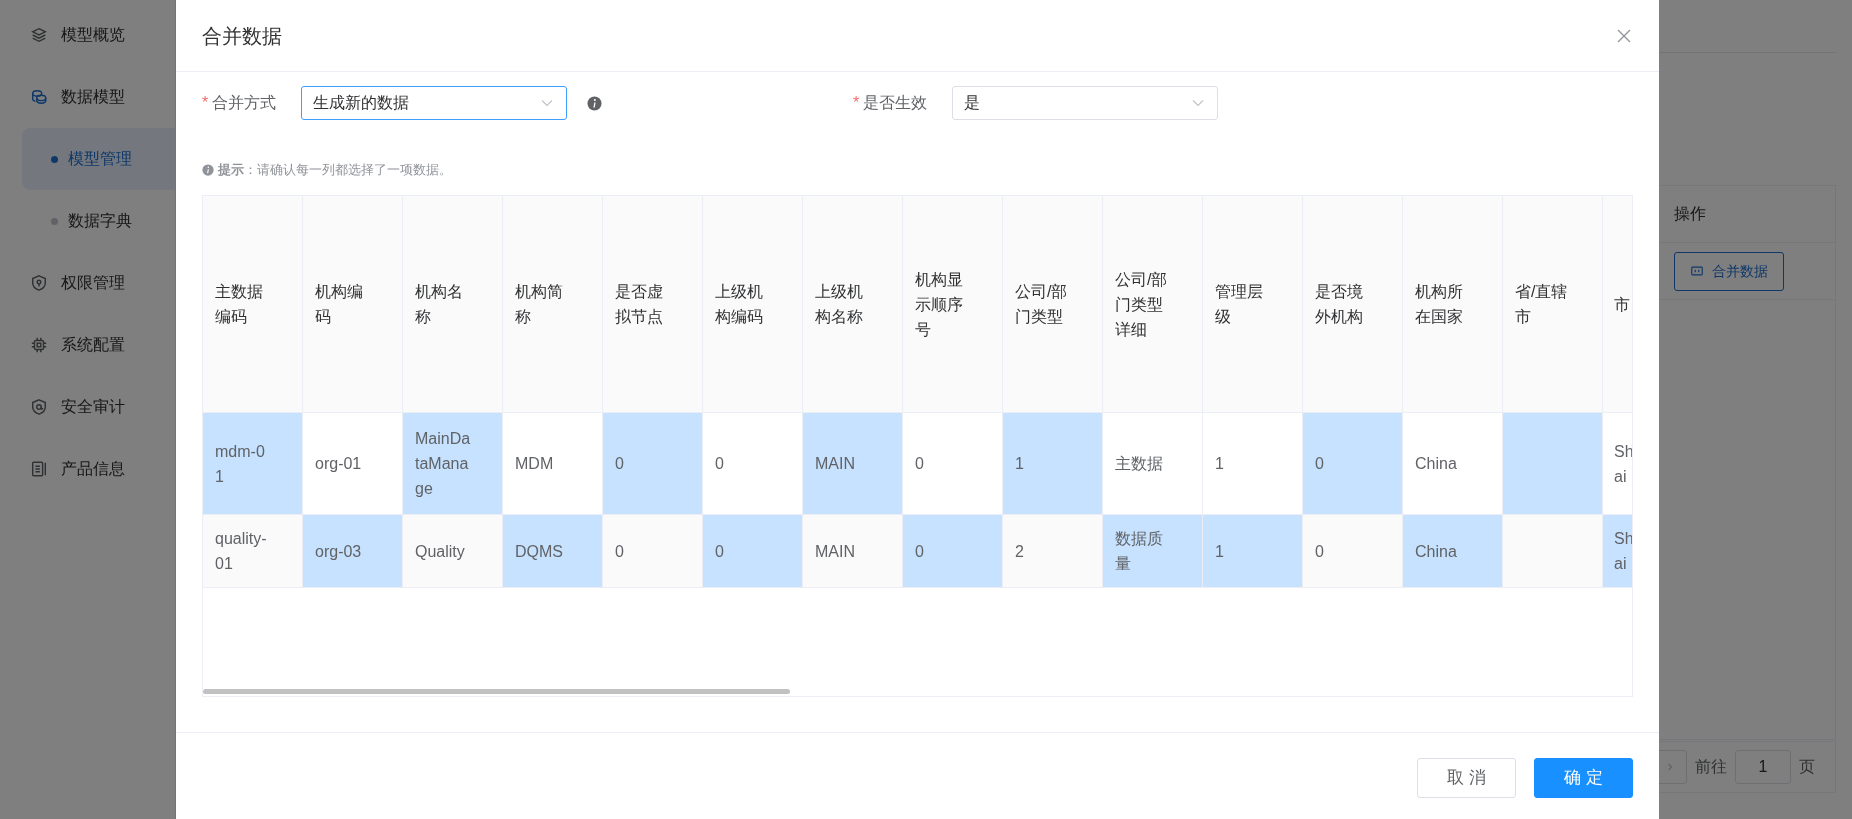  I want to click on column-header: 主数据编码, so click(253, 304).